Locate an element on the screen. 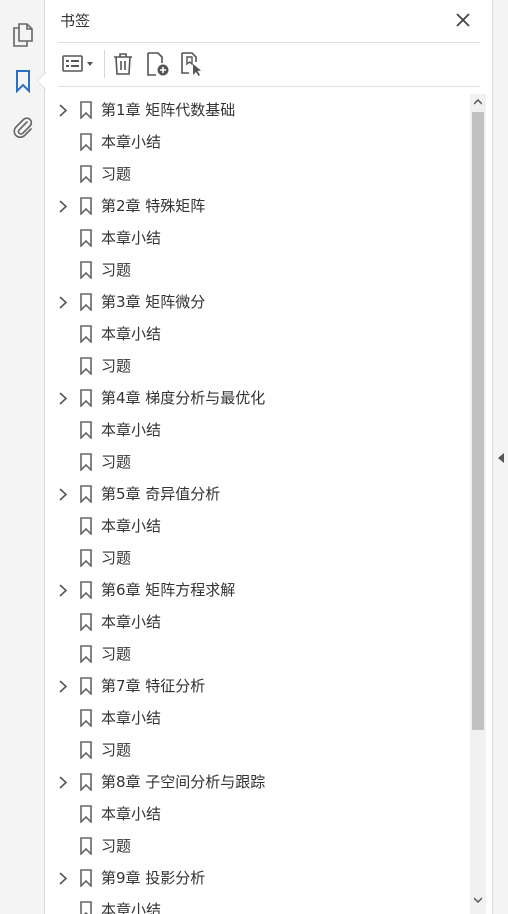  bookmark-row: 第7章 特征分析 is located at coordinates (258, 686).